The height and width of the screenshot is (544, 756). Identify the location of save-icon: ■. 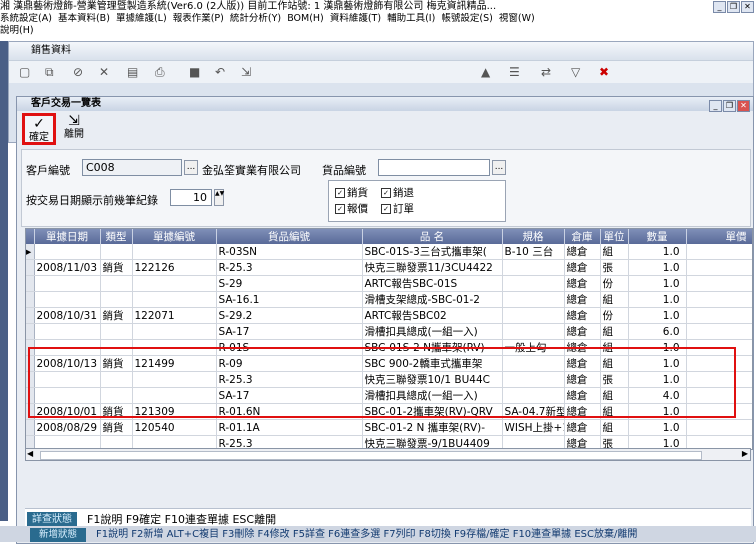
(194, 72).